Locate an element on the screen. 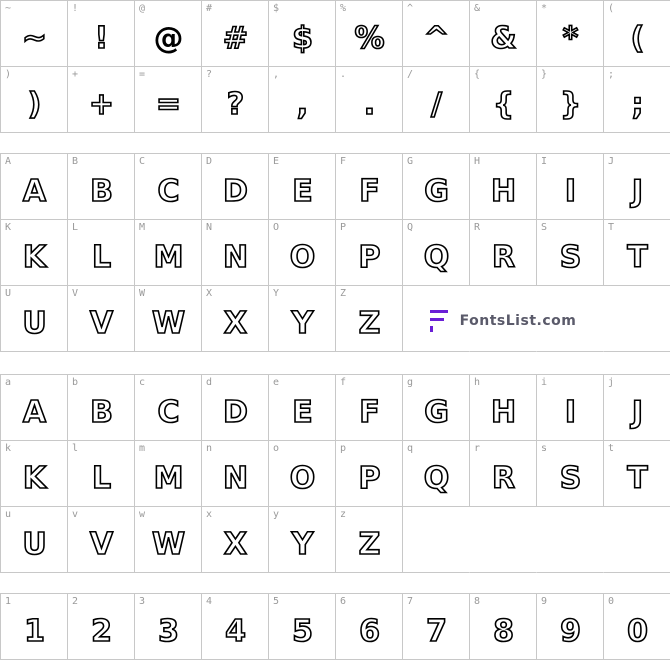  glyph-sample: H is located at coordinates (503, 412).